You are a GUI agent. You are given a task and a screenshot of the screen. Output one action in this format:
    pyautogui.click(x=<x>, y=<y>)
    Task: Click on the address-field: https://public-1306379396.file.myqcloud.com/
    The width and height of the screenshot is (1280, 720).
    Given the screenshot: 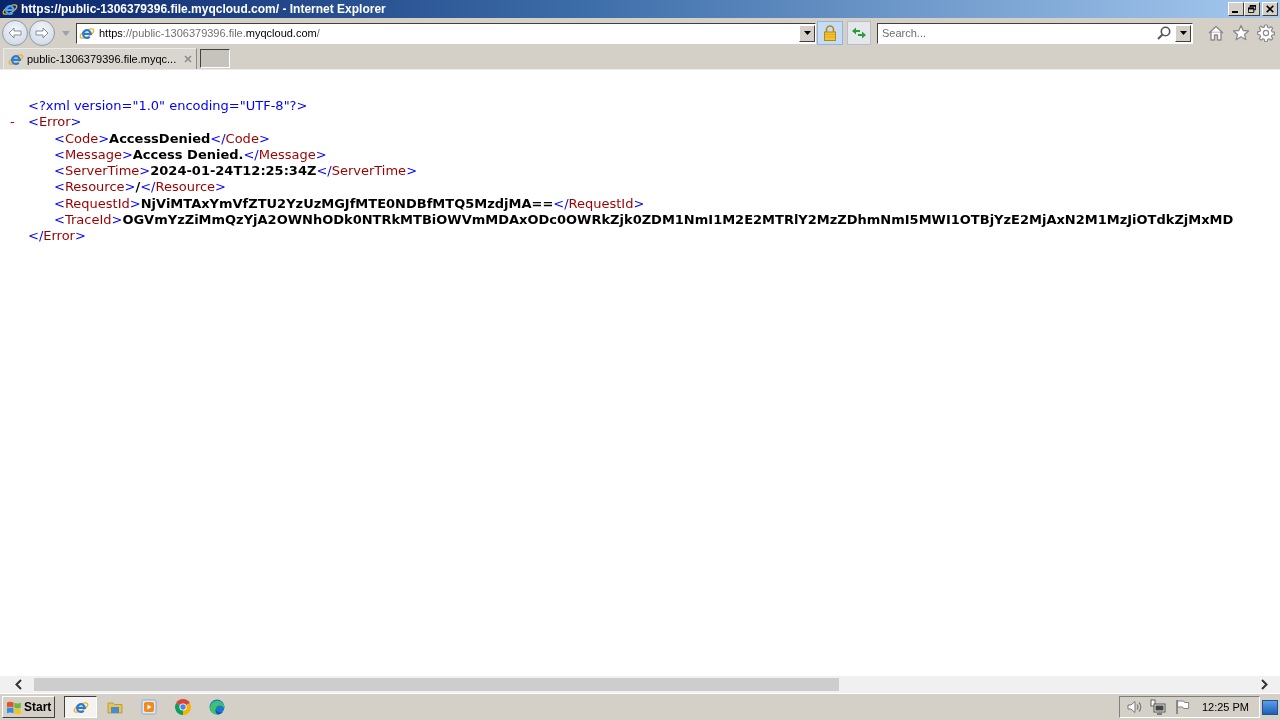 What is the action you would take?
    pyautogui.click(x=446, y=33)
    